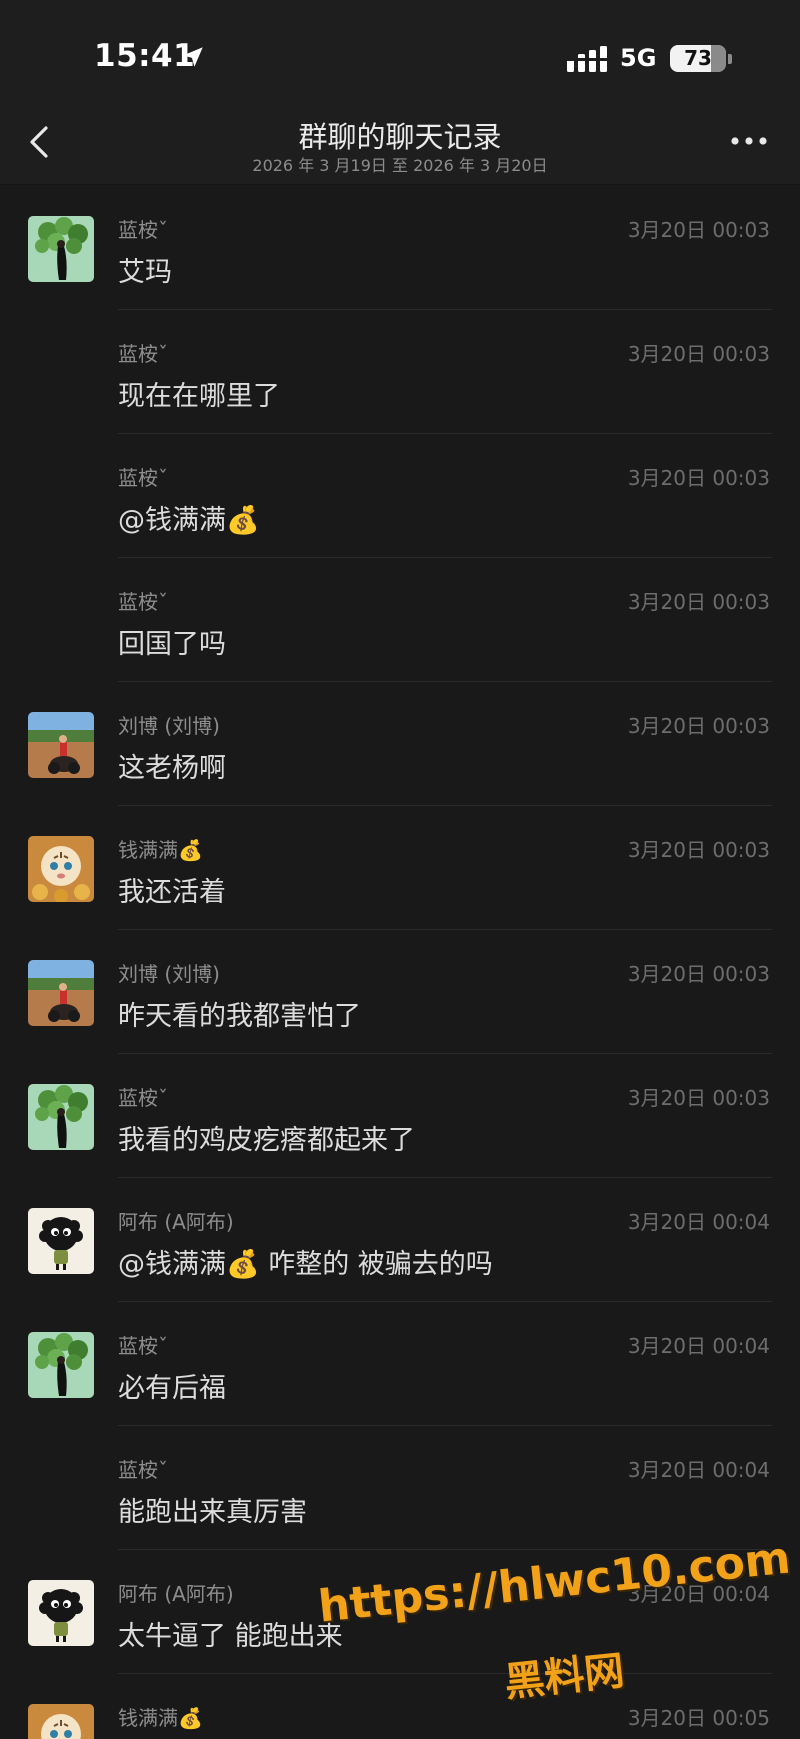 This screenshot has height=1739, width=800. Describe the element at coordinates (400, 372) in the screenshot. I see `message-item: 蓝桉ˇ 3月20日 00:03 现在在哪里了` at that location.